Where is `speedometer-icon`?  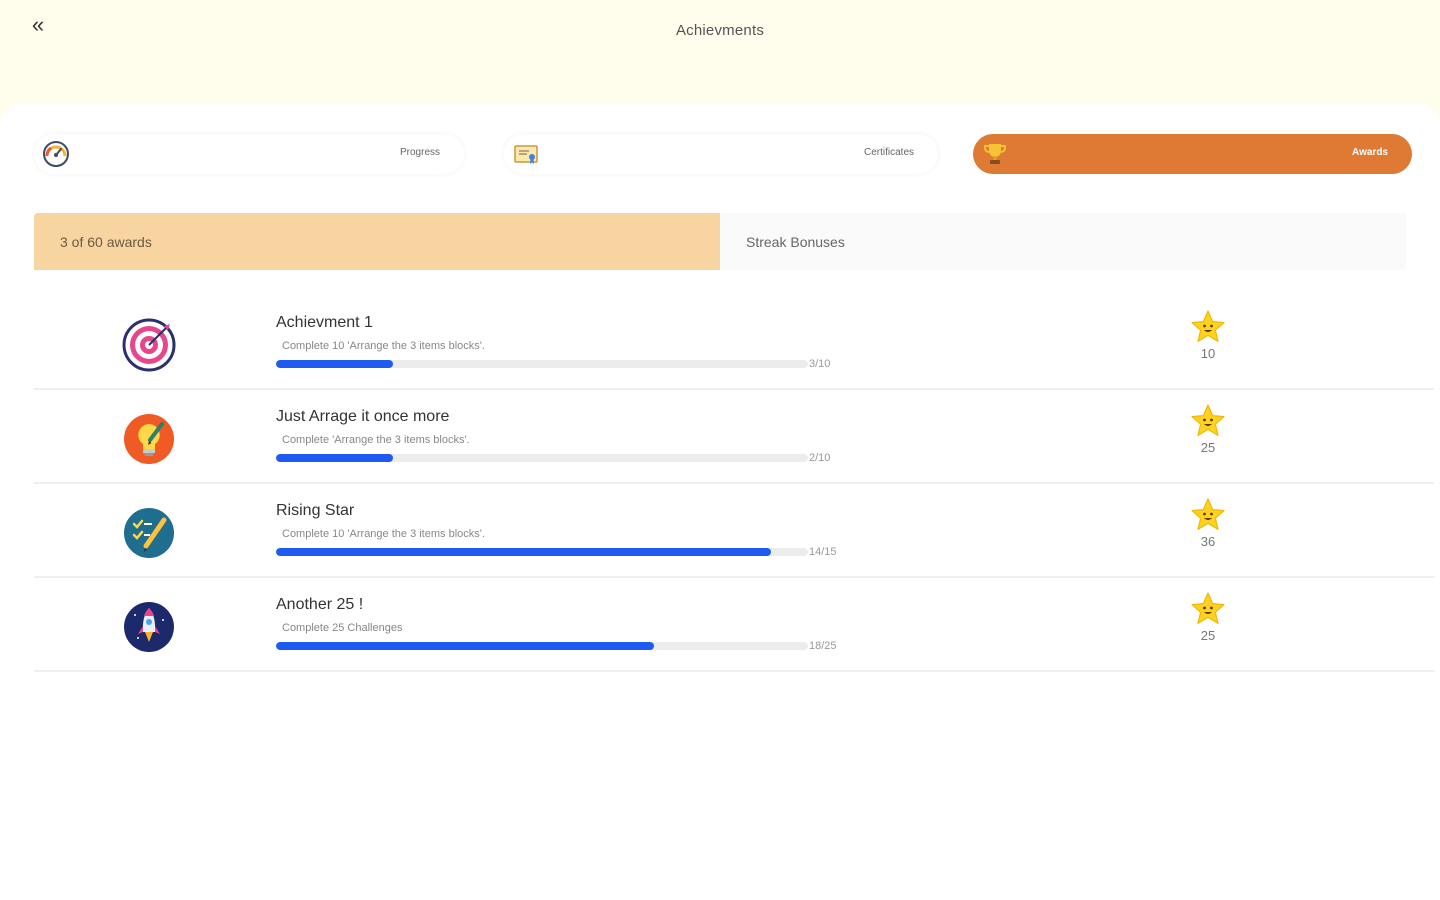
speedometer-icon is located at coordinates (56, 154).